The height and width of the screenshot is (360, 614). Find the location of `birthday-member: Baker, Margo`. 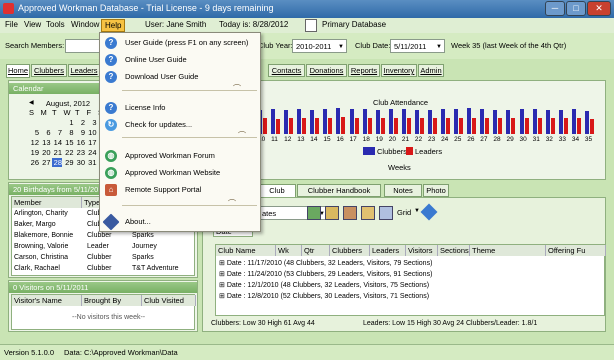

birthday-member: Baker, Margo is located at coordinates (35, 225).